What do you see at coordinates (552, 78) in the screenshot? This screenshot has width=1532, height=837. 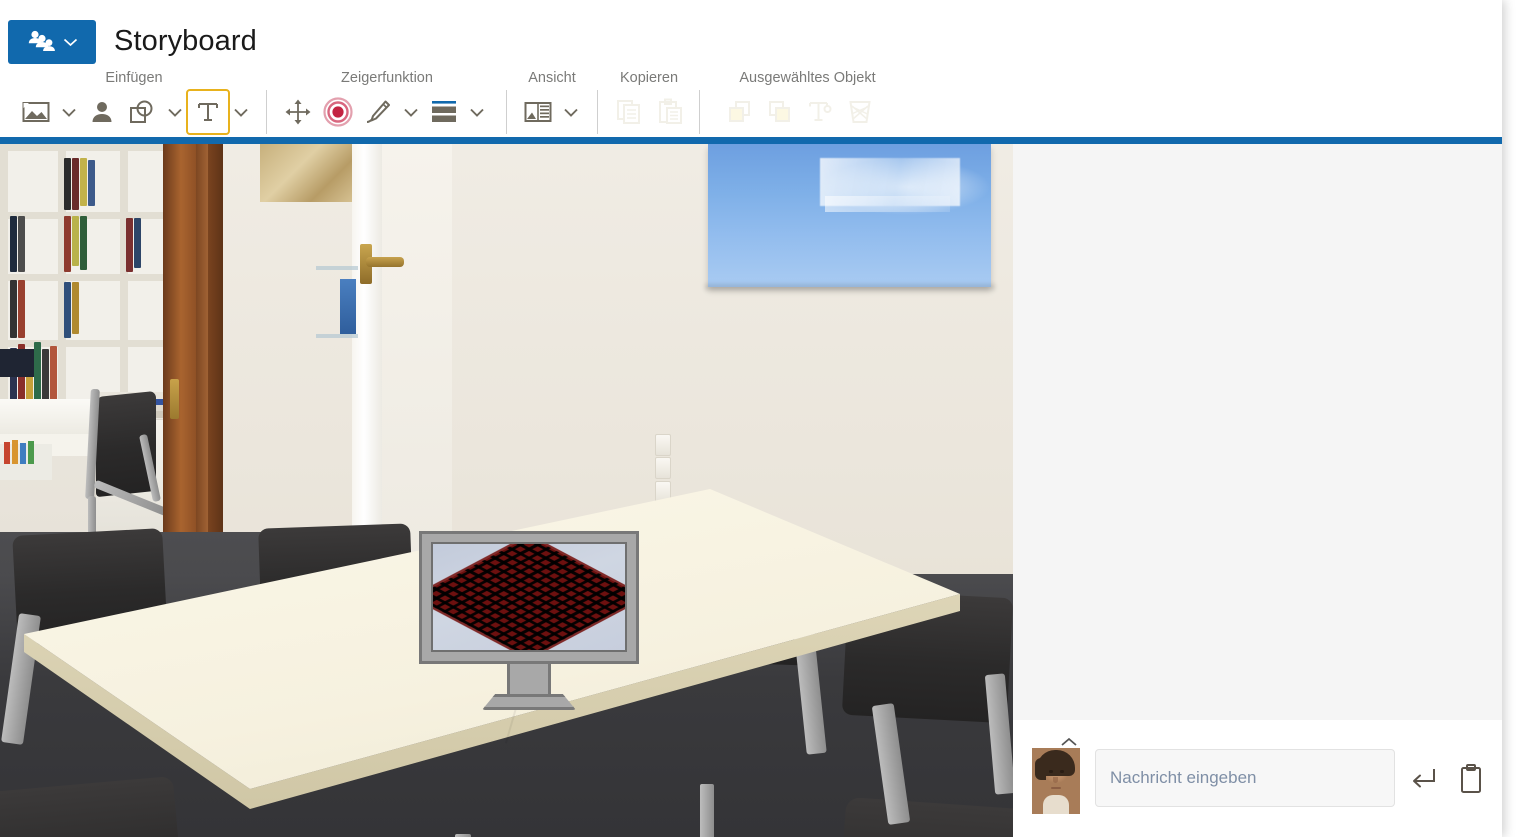 I see `ribbon-group-view-label: Ansicht` at bounding box center [552, 78].